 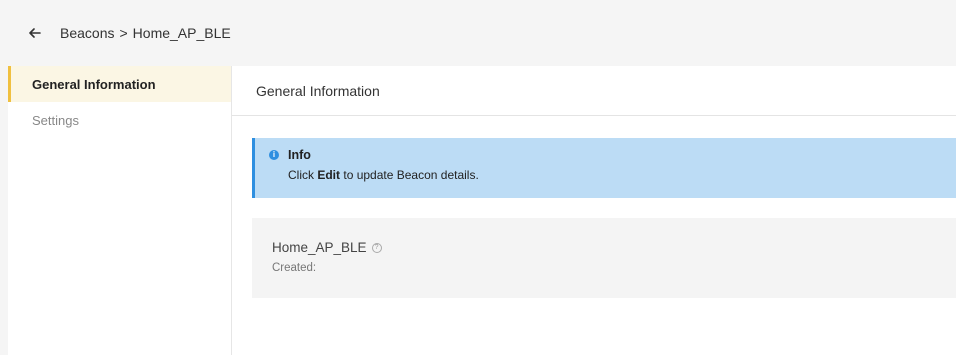 What do you see at coordinates (376, 247) in the screenshot?
I see `question-circle-icon: ?` at bounding box center [376, 247].